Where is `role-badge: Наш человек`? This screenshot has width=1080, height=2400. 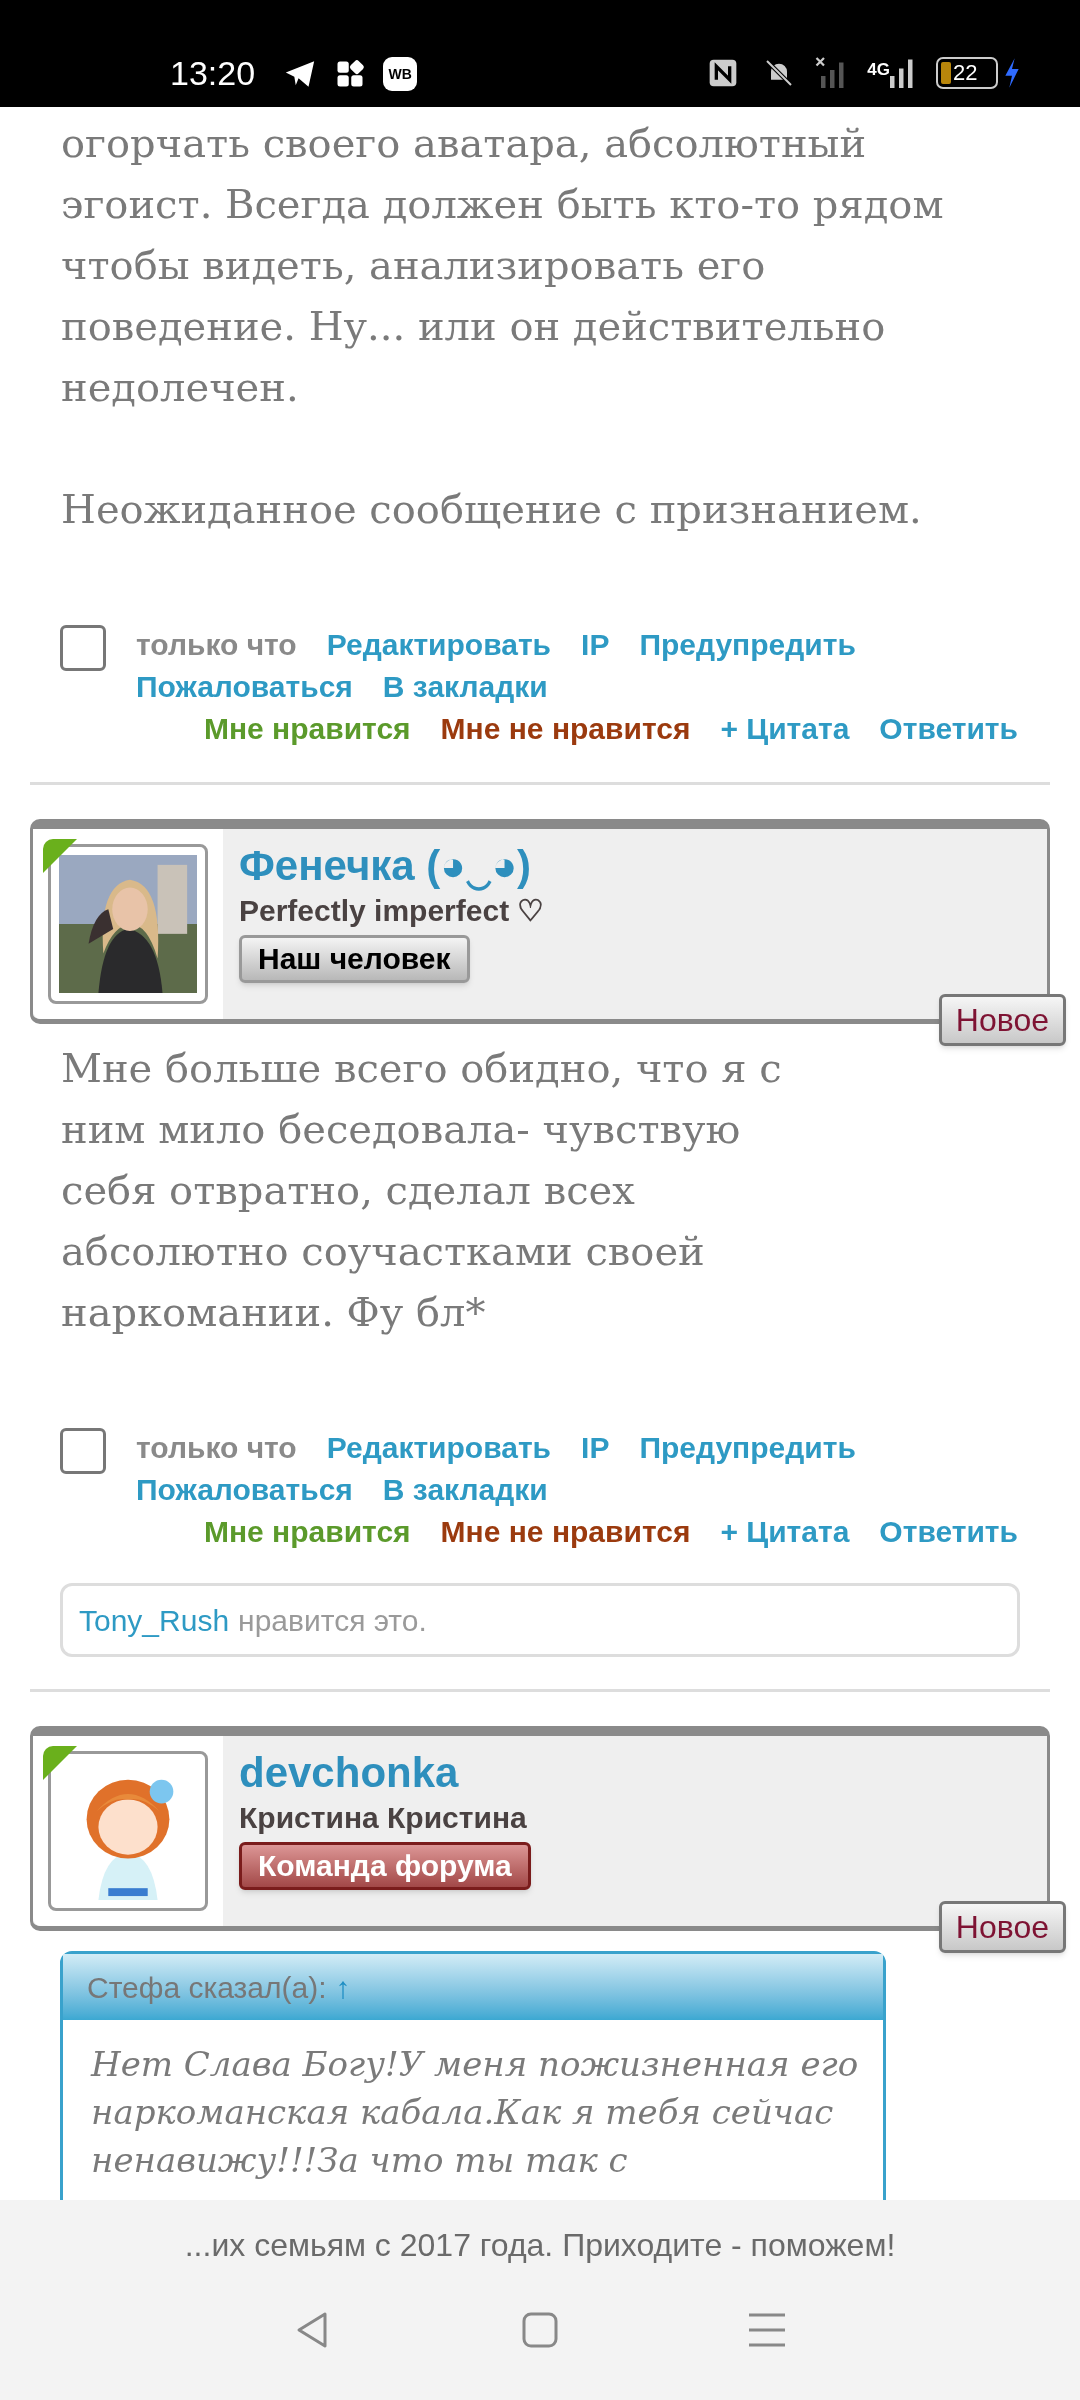 role-badge: Наш человек is located at coordinates (354, 959).